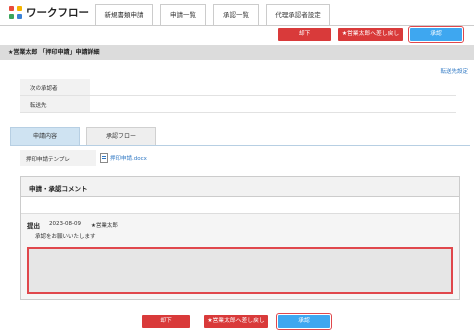  Describe the element at coordinates (104, 158) in the screenshot. I see `document-icon` at that location.